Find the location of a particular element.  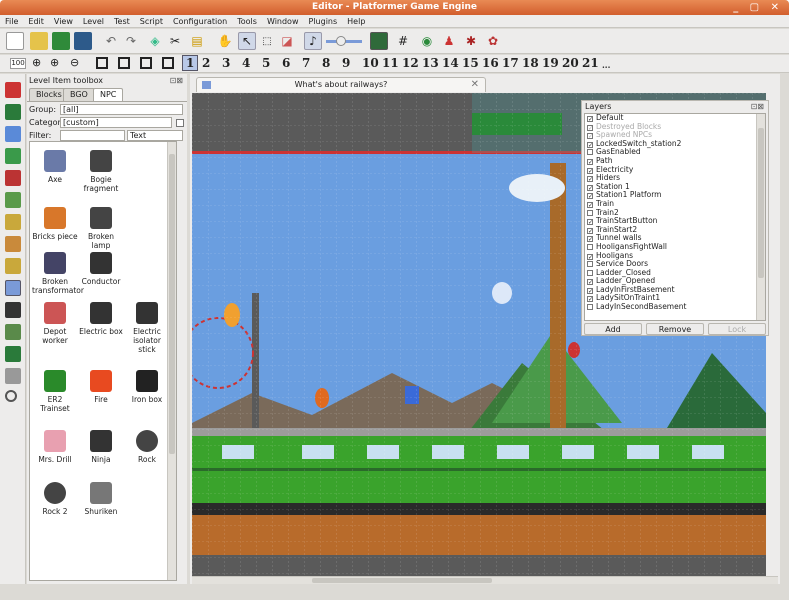

background-icon is located at coordinates (13, 310).